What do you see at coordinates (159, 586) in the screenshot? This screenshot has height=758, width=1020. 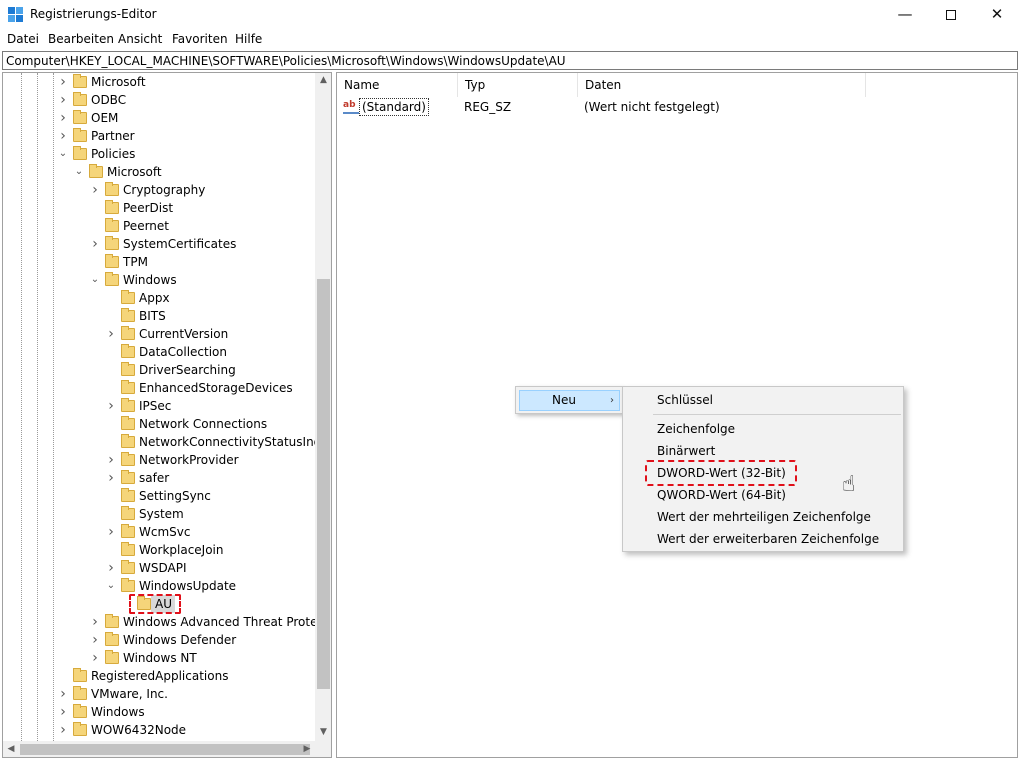 I see `tree-item: ⌄ WindowsUpdate` at bounding box center [159, 586].